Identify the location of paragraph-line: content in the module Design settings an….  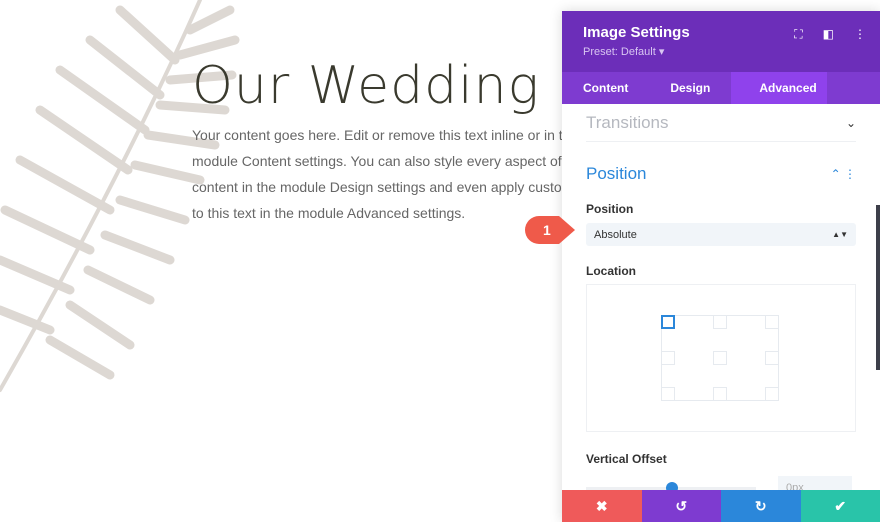
(383, 187).